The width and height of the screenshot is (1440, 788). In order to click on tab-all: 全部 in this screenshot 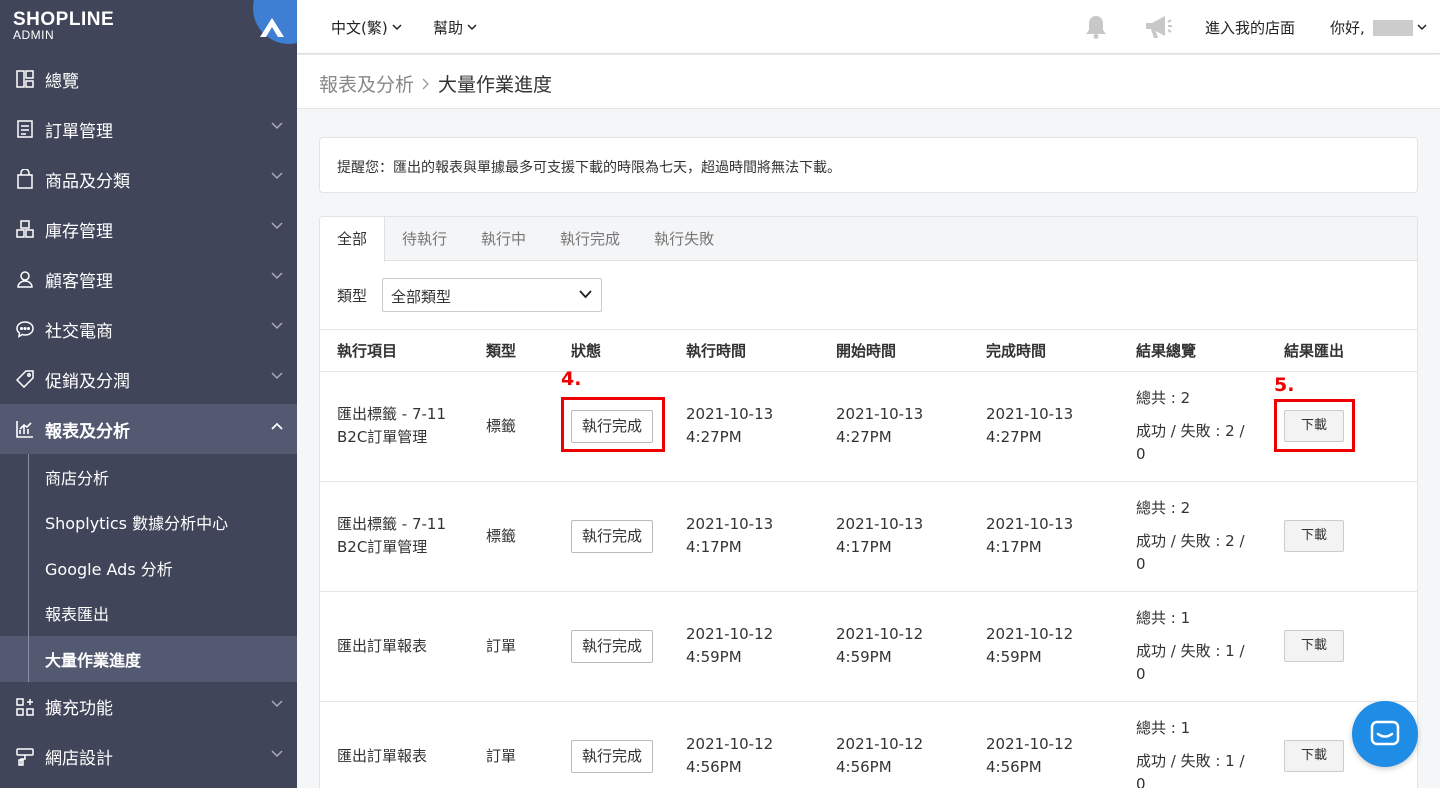, I will do `click(353, 239)`.